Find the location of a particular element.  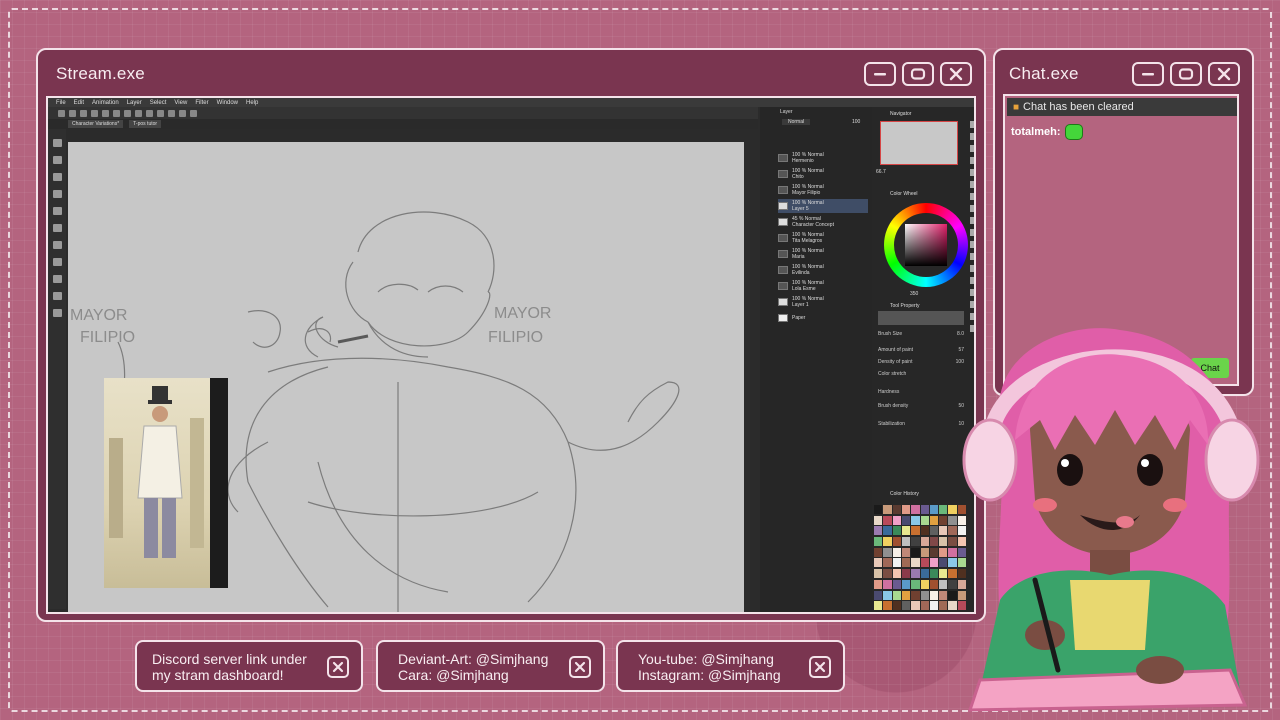

brush-tool-icon is located at coordinates (57, 262).